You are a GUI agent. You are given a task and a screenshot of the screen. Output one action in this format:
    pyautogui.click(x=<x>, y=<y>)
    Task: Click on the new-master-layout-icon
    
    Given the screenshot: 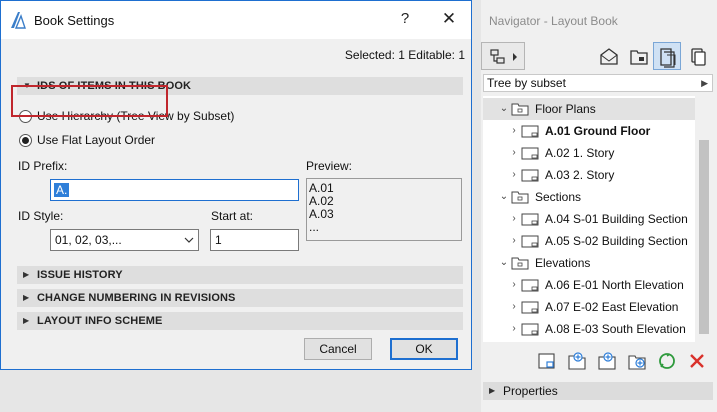 What is the action you would take?
    pyautogui.click(x=607, y=361)
    